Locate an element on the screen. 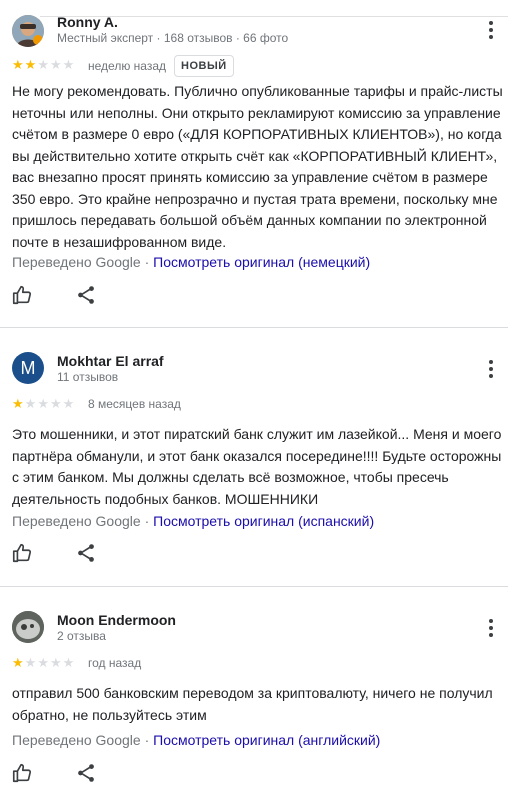  reviewer-name: Moon Endermoon is located at coordinates (116, 620).